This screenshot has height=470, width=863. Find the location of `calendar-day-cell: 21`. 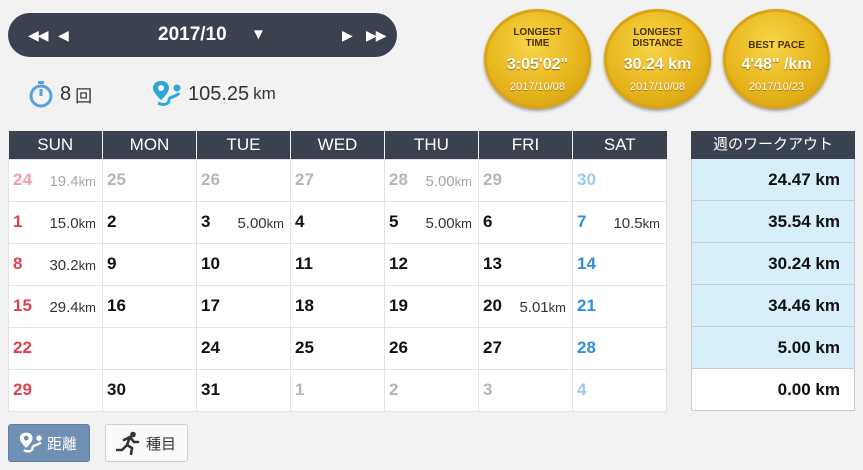

calendar-day-cell: 21 is located at coordinates (619, 306).